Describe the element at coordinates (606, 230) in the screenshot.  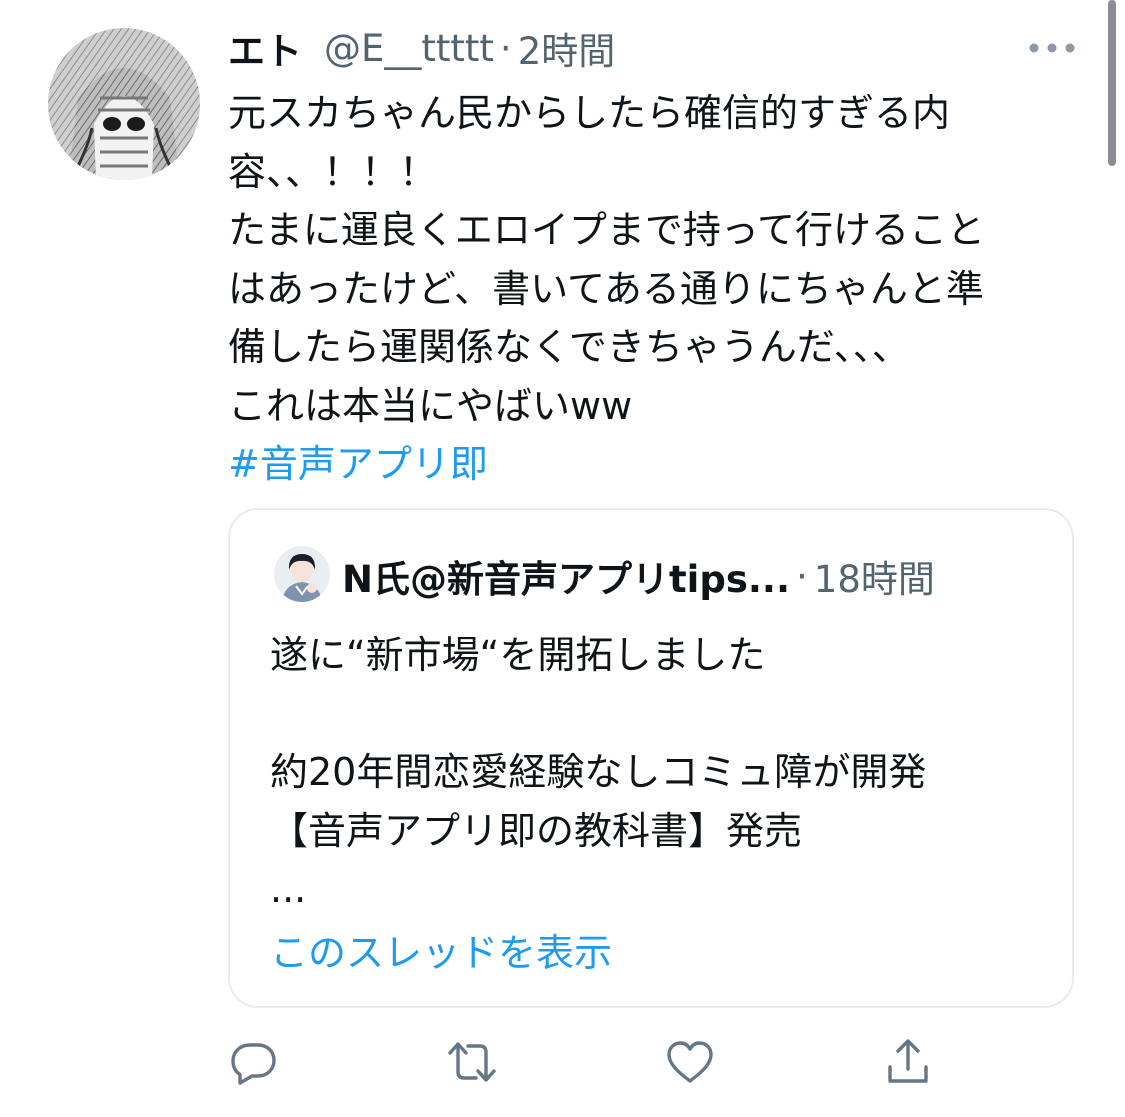
I see `tweet-text-line: たまに運良くエロイプまで持って行けること` at that location.